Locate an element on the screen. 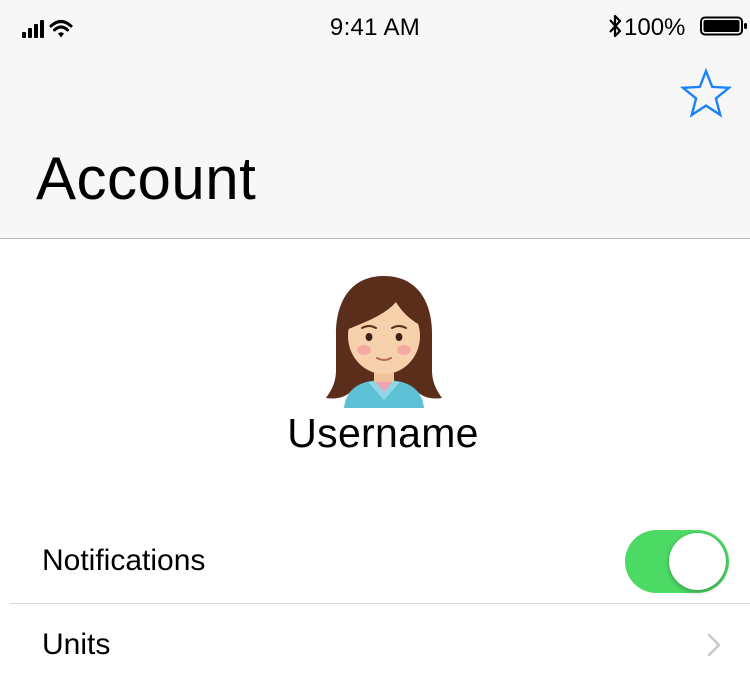 The height and width of the screenshot is (689, 750). units-label: Units is located at coordinates (76, 644).